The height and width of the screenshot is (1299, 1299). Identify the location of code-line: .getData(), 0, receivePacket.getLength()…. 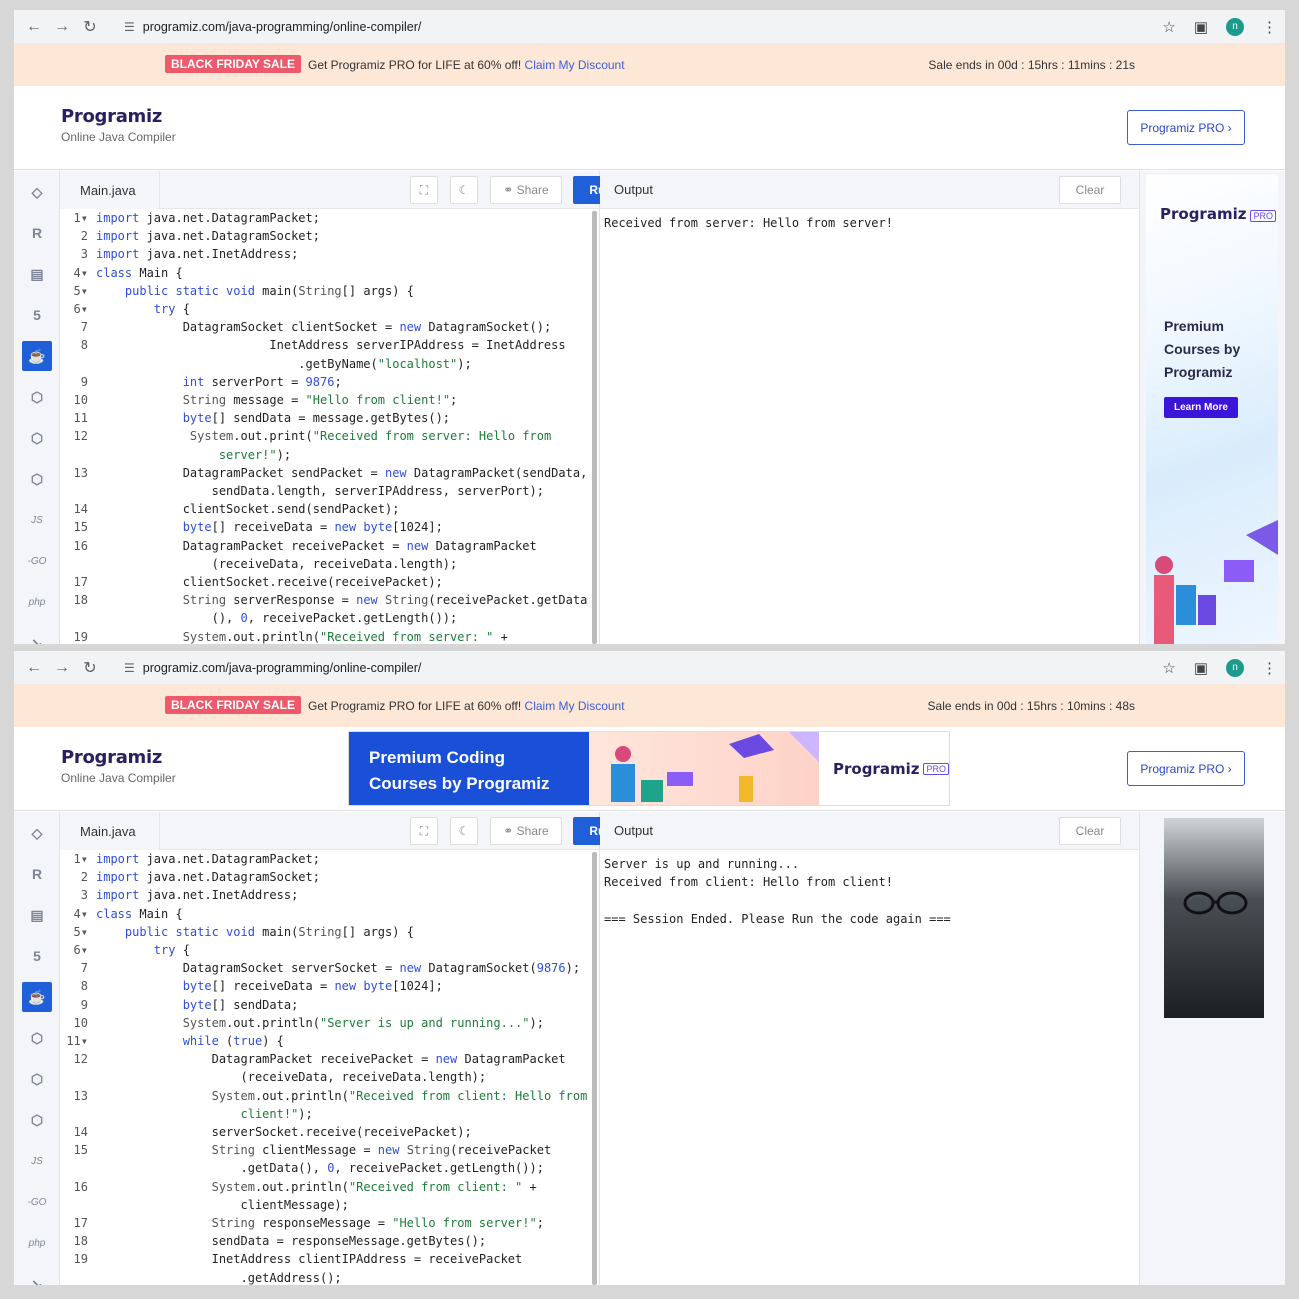
(326, 1168).